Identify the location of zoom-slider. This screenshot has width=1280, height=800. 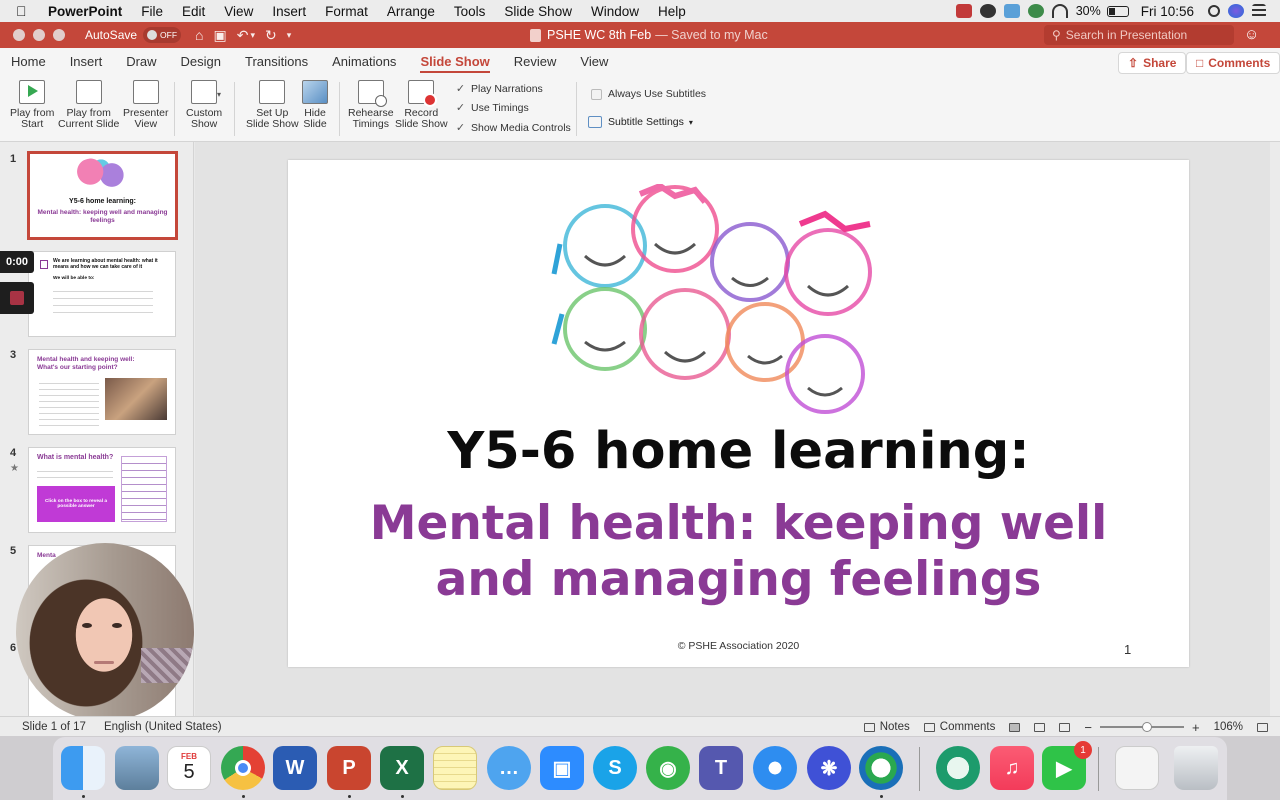
(1141, 727).